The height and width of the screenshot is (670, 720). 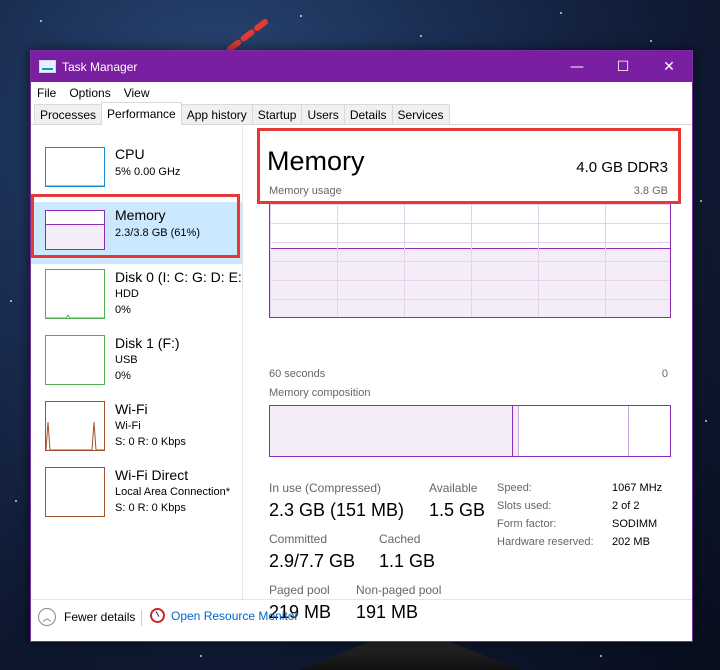 I want to click on in-use-value: 2.3 GB (151 MB), so click(x=337, y=510).